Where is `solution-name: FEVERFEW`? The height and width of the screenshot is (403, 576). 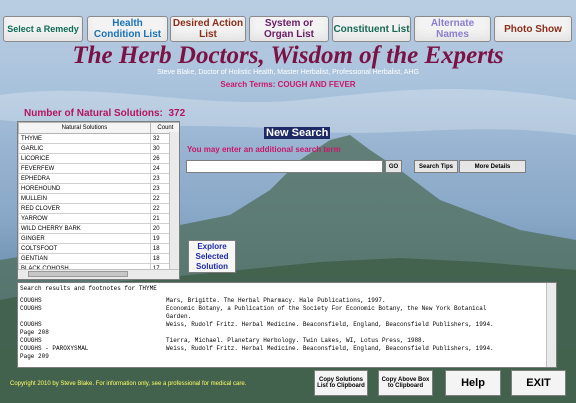
solution-name: FEVERFEW is located at coordinates (84, 168).